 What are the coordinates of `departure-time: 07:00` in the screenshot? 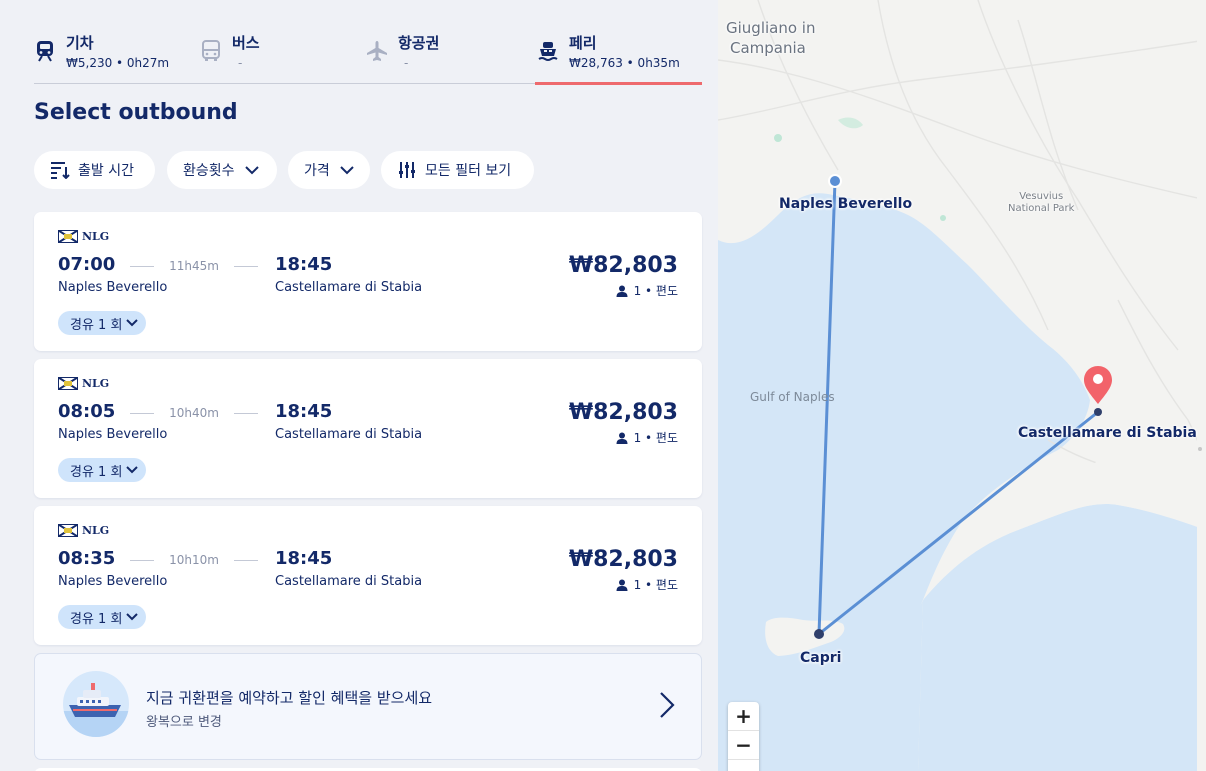 It's located at (87, 264).